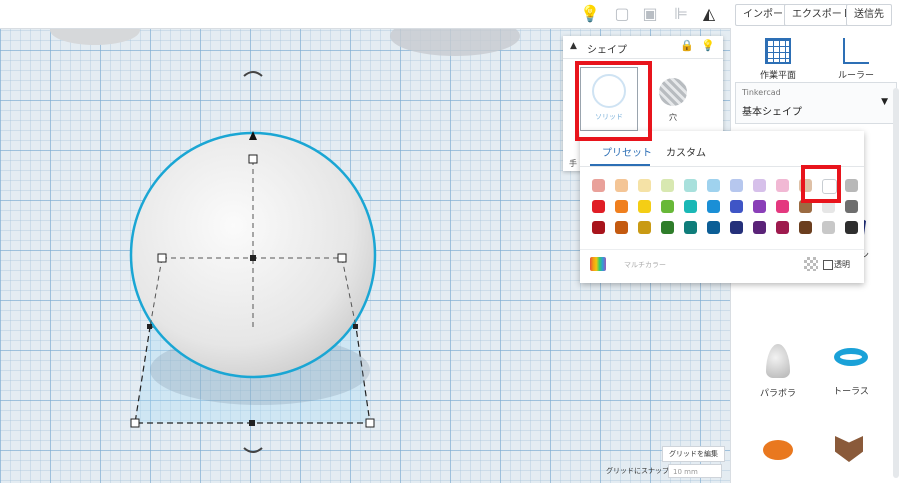  I want to click on shape-label: パラボラ, so click(777, 394).